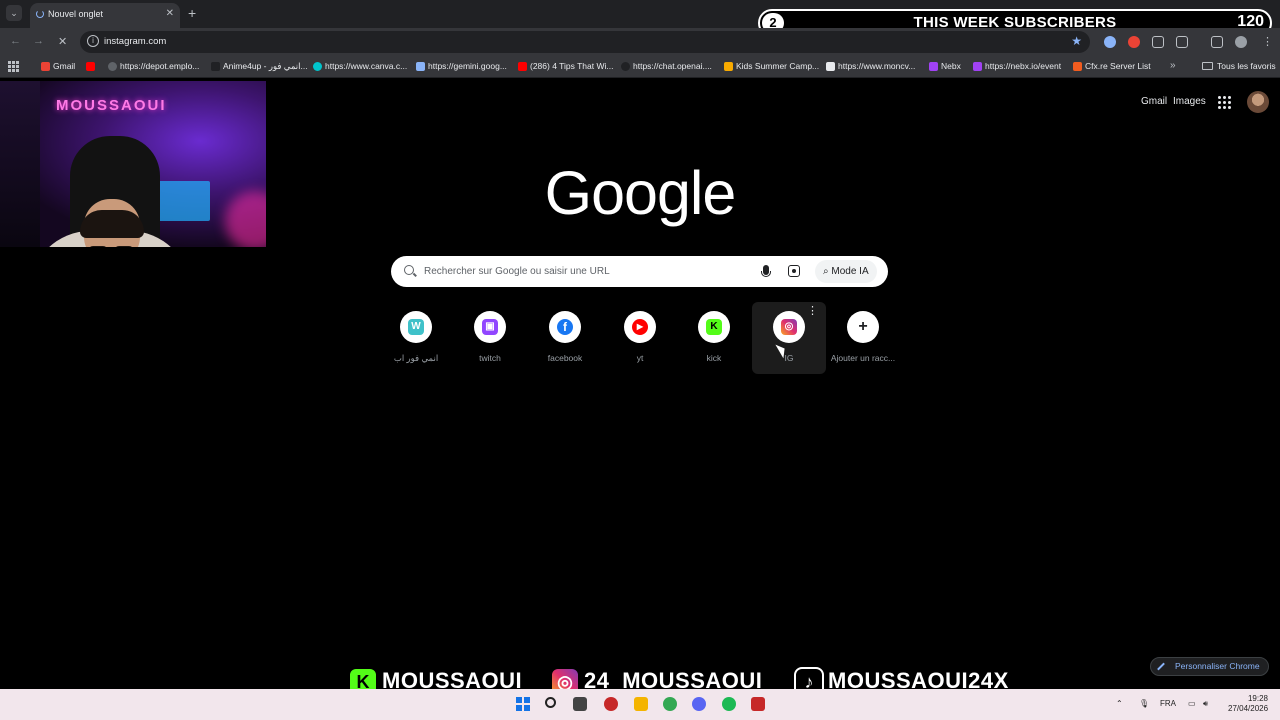  I want to click on spotify-icon, so click(729, 704).